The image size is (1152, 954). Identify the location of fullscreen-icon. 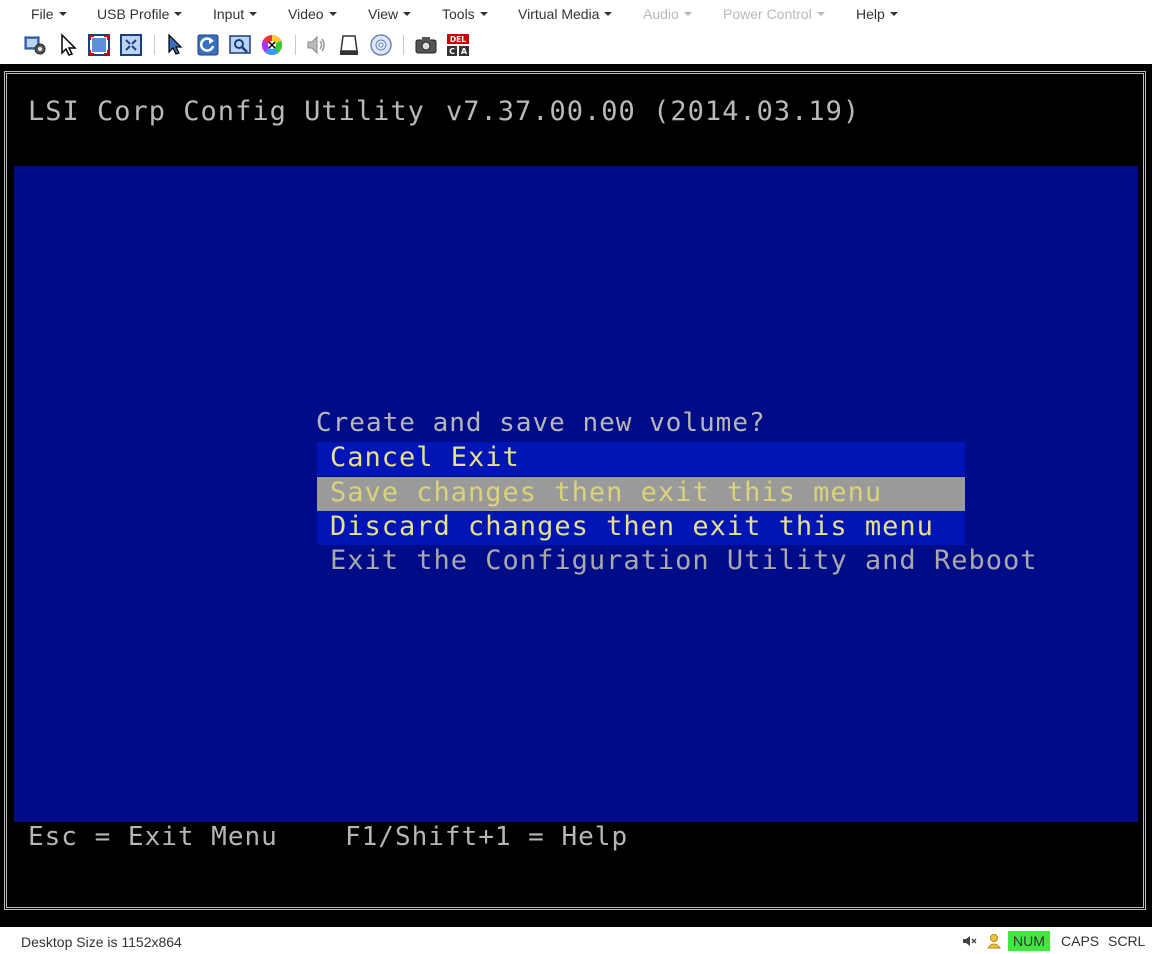
(99, 45).